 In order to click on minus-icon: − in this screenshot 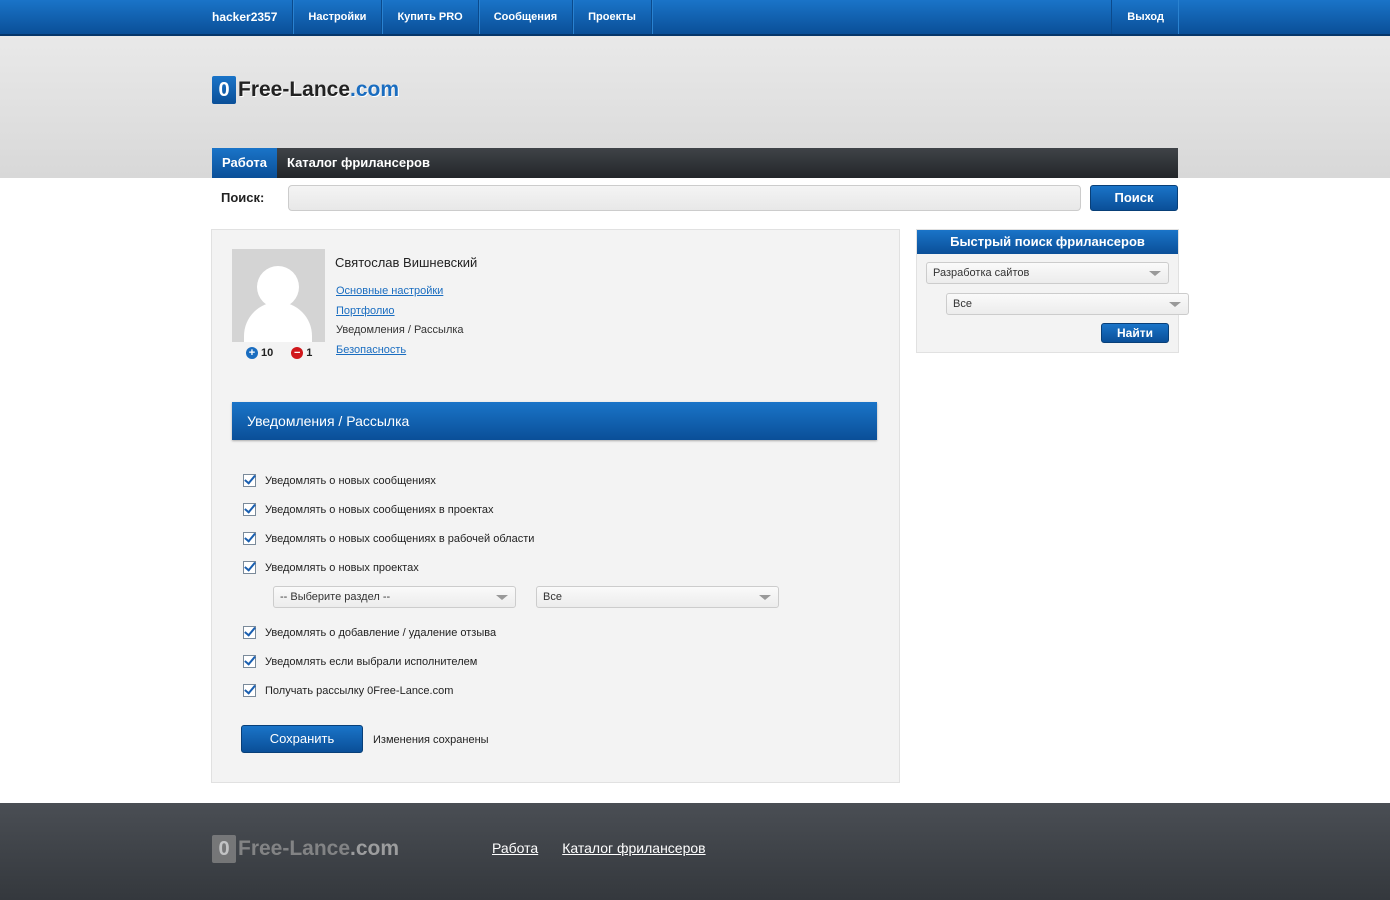, I will do `click(297, 353)`.